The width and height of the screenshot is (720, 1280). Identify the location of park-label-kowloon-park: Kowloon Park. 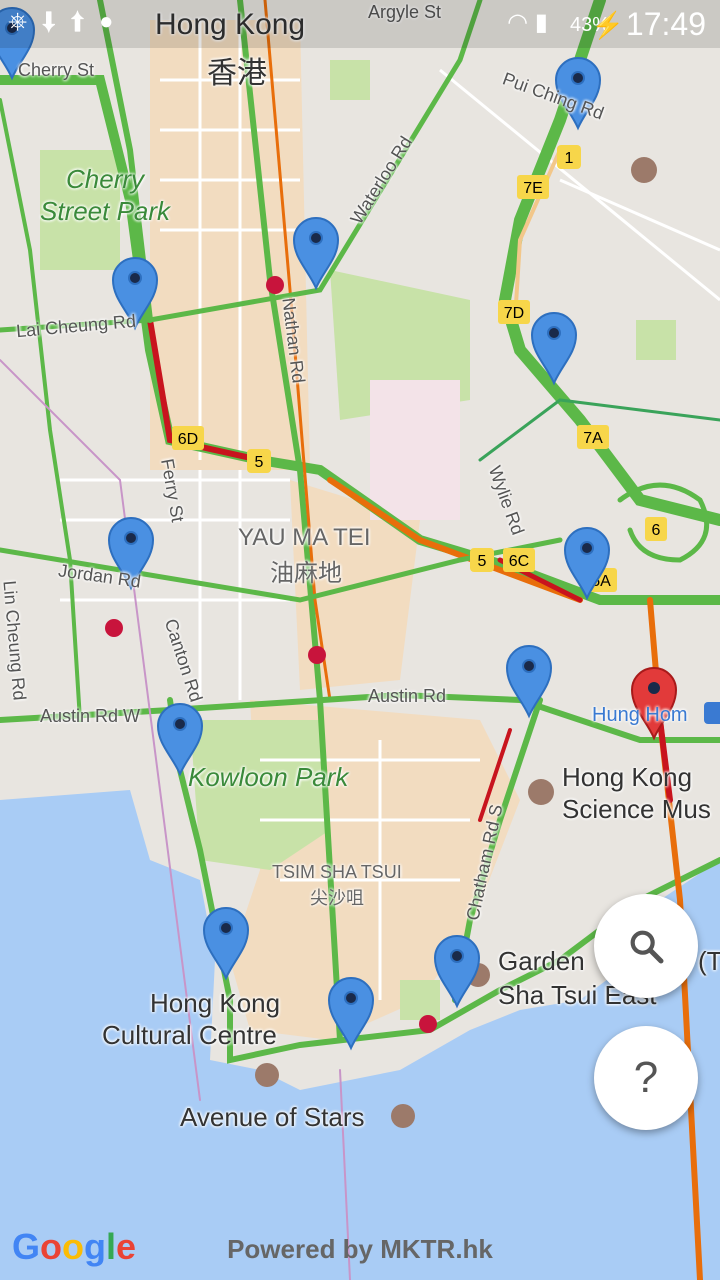
(268, 777).